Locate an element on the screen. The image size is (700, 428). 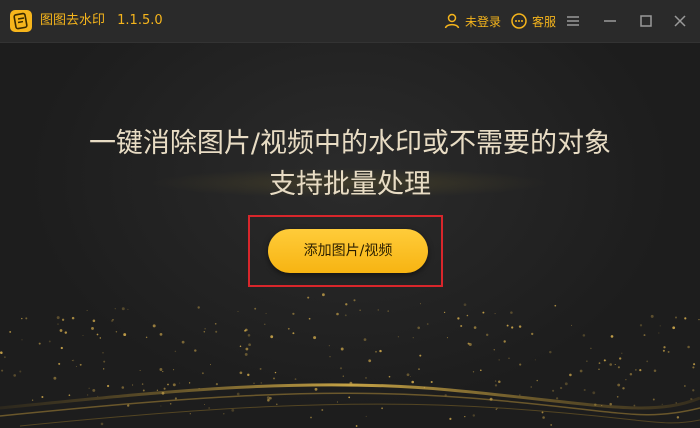
close-button is located at coordinates (680, 21).